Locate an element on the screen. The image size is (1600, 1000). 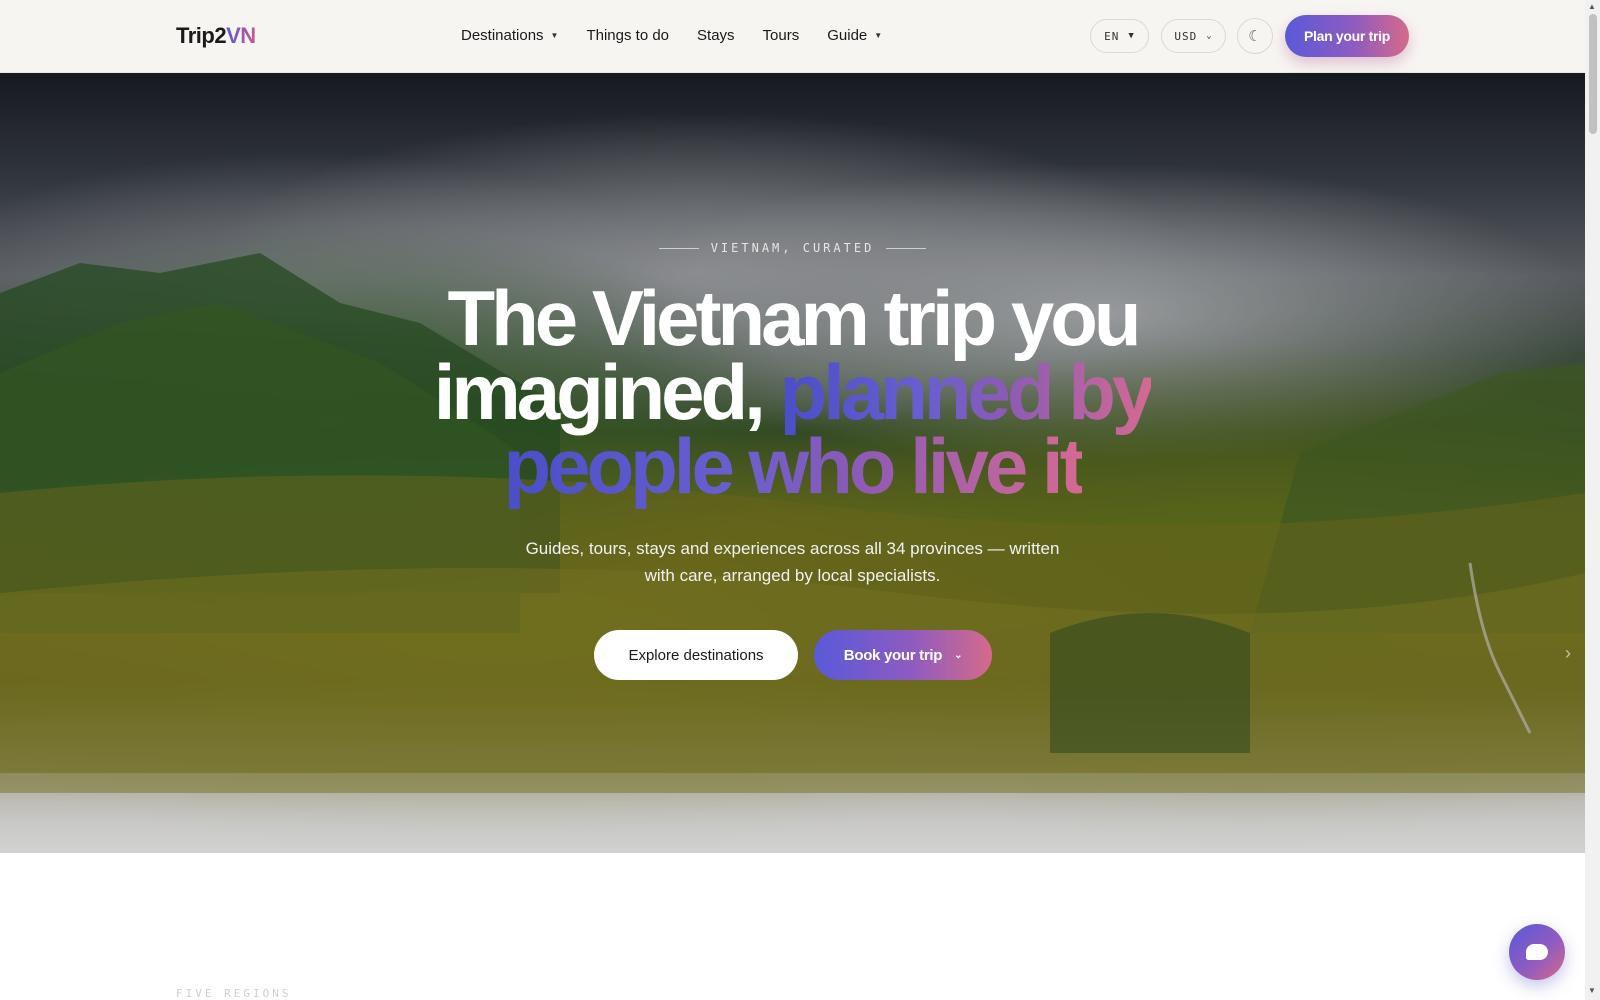
nav-guide: Guide ▼ is located at coordinates (854, 35).